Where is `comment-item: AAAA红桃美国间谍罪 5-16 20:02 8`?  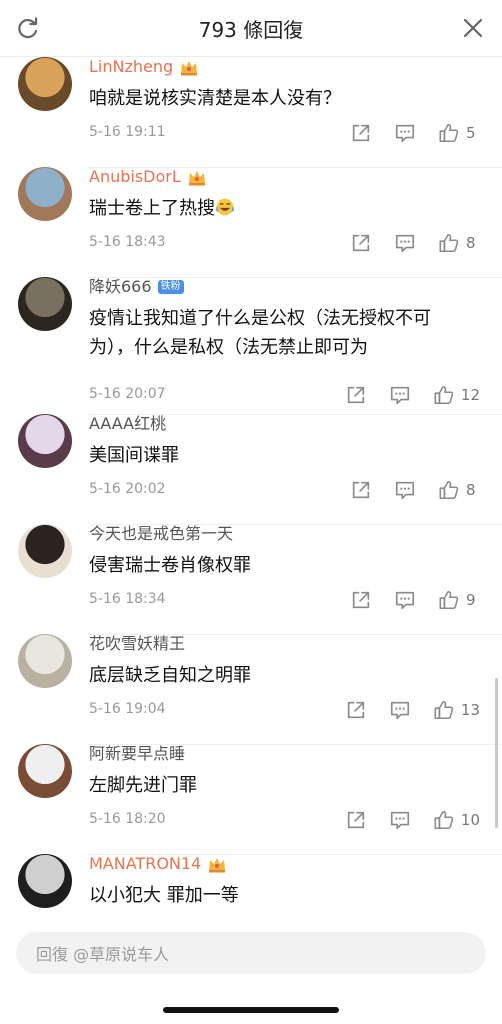 comment-item: AAAA红桃美国间谍罪 5-16 20:02 8 is located at coordinates (251, 469).